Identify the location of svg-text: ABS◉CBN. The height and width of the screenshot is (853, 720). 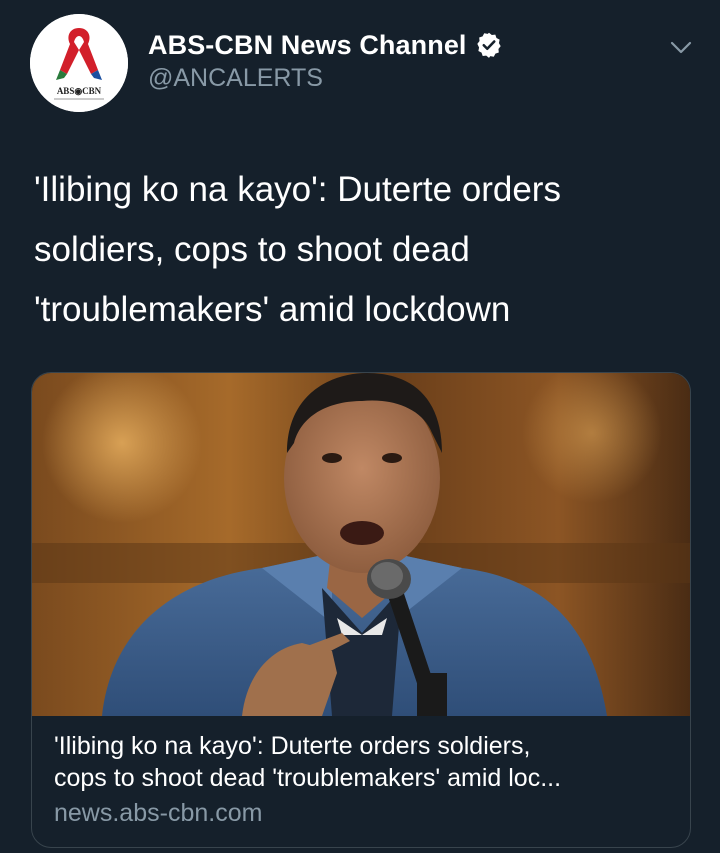
(79, 91).